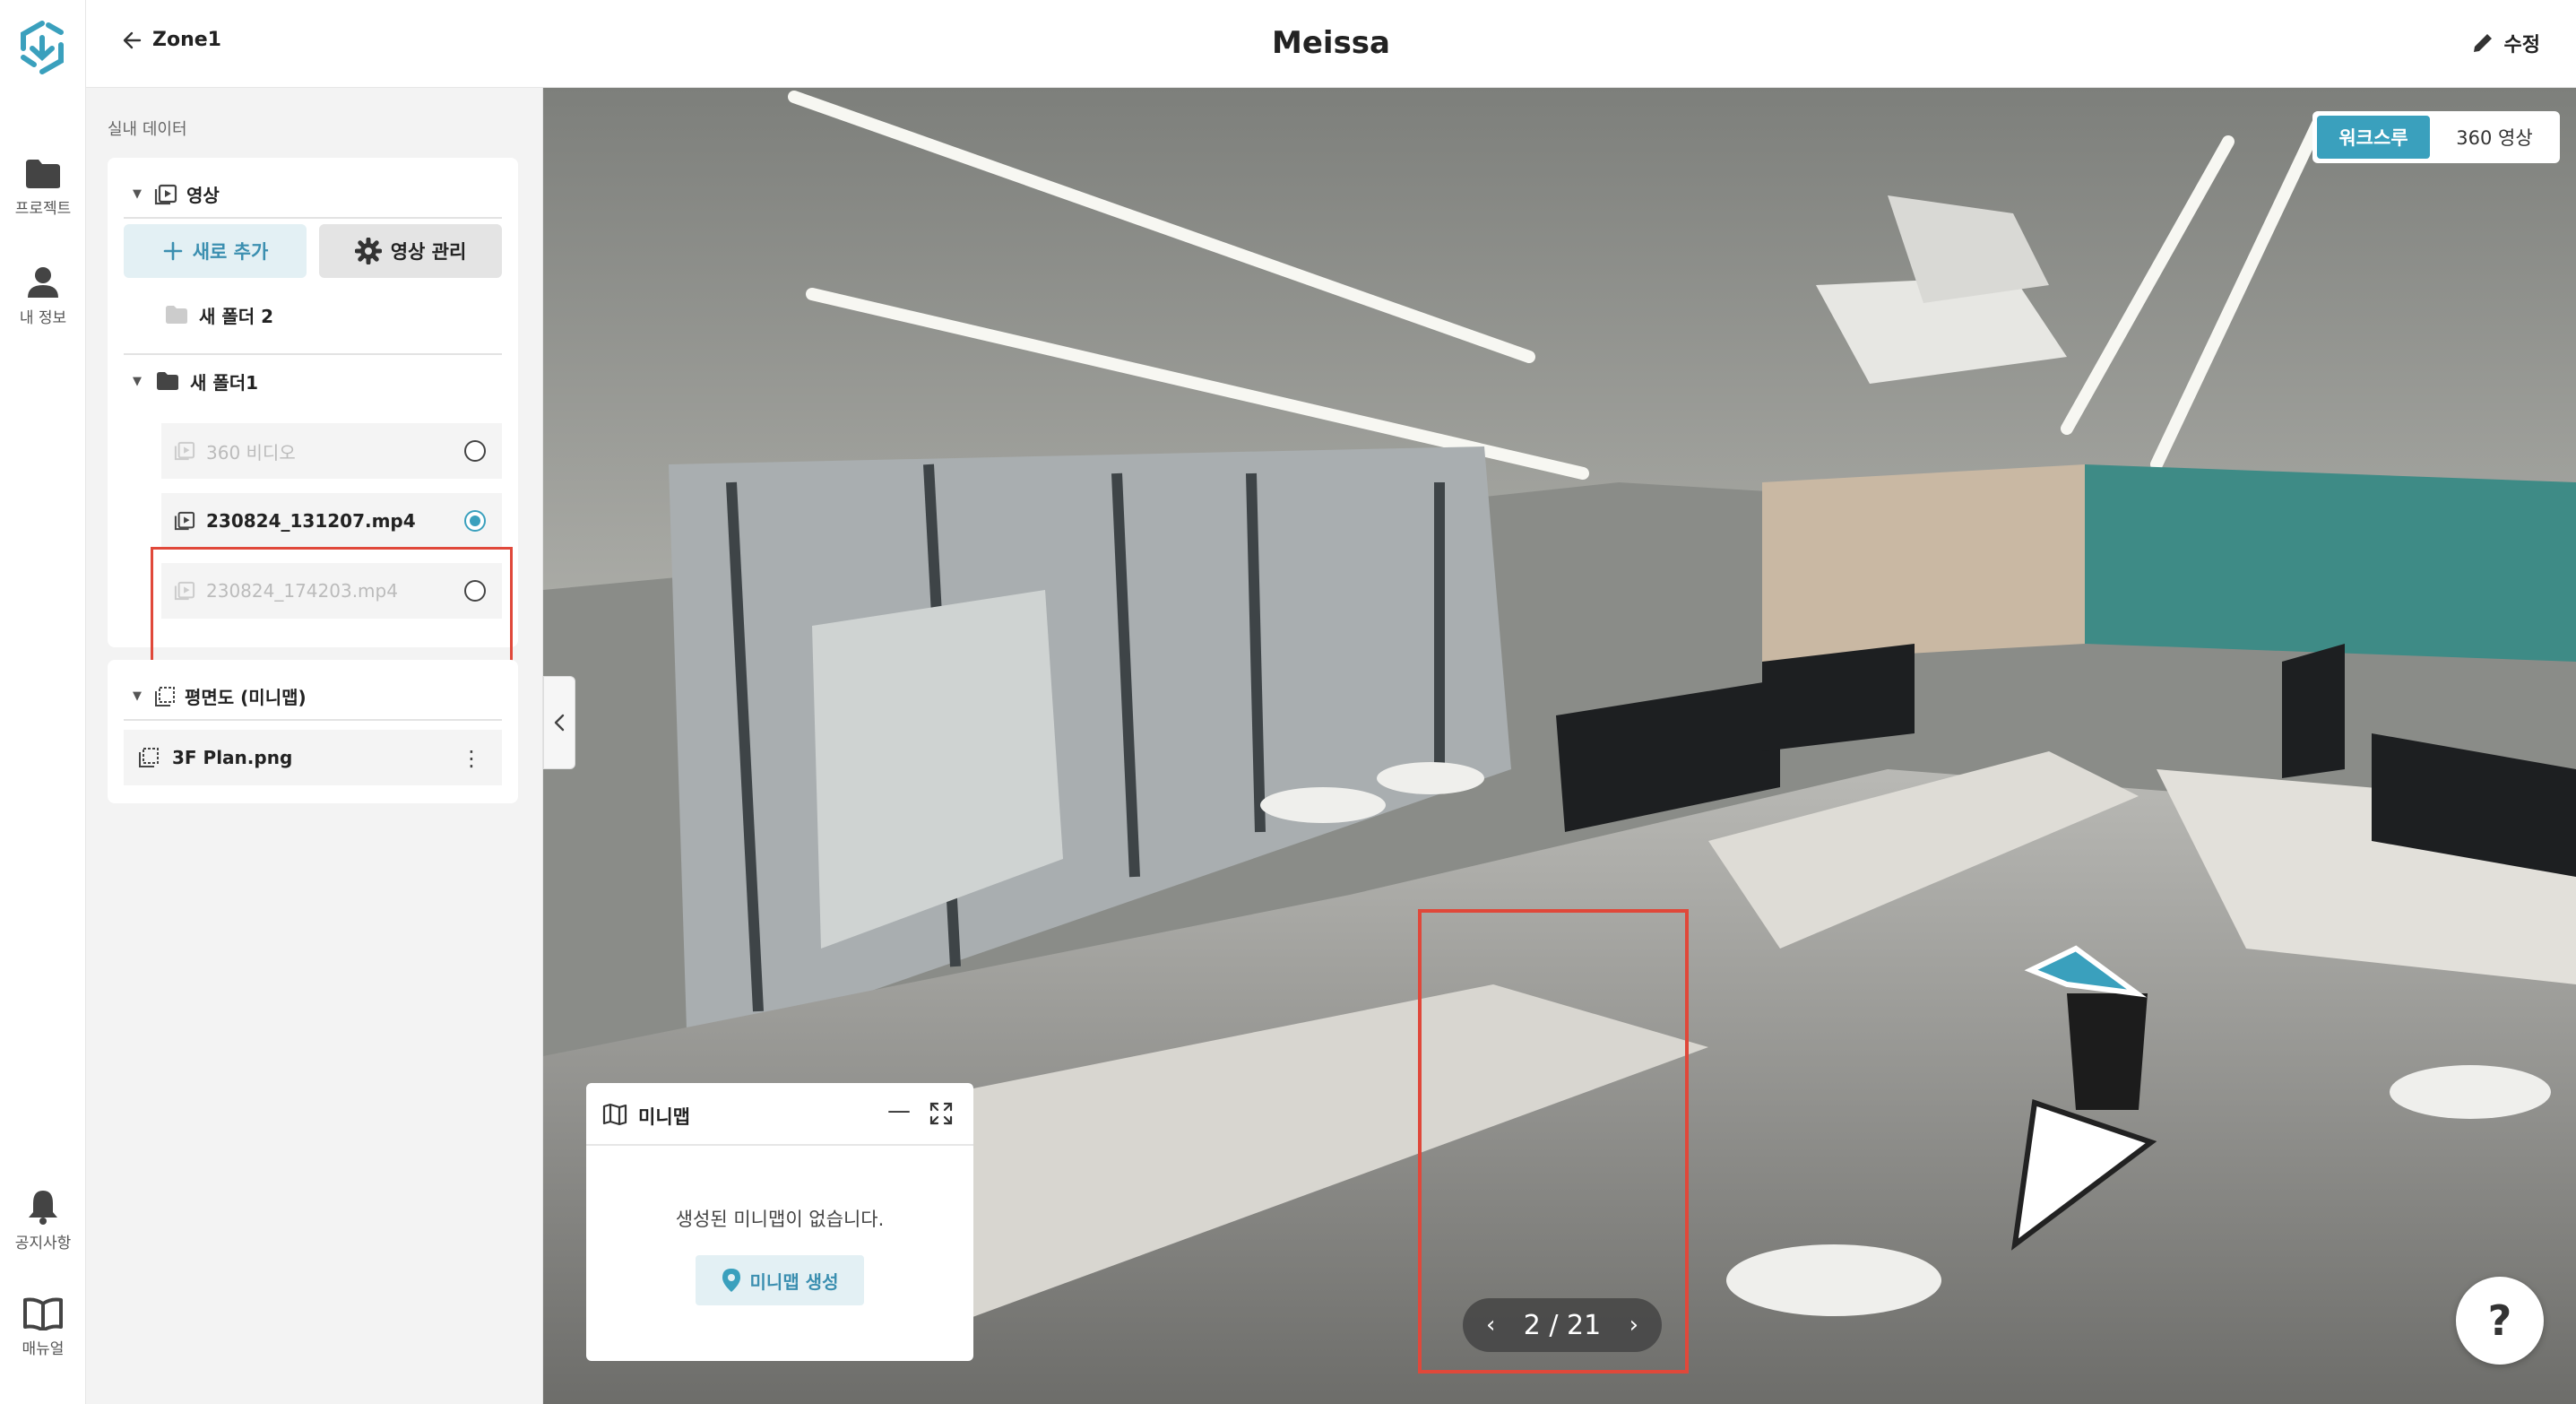  What do you see at coordinates (313, 757) in the screenshot?
I see `floorplan-file-row: 3F Plan.png ⋮` at bounding box center [313, 757].